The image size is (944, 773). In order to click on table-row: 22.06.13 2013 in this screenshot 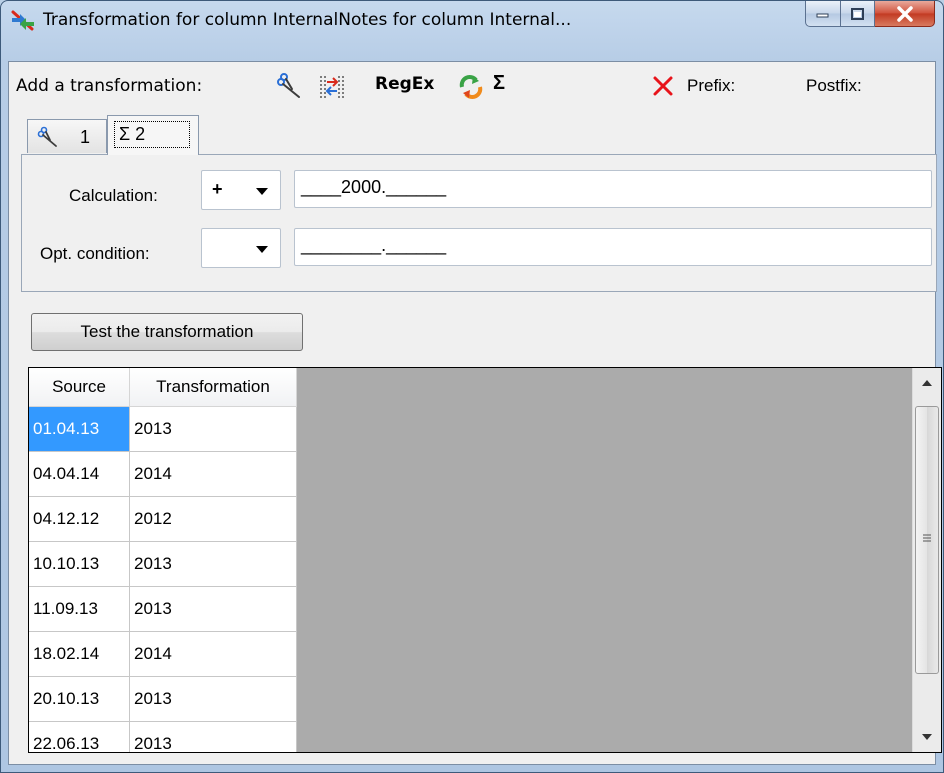, I will do `click(163, 736)`.